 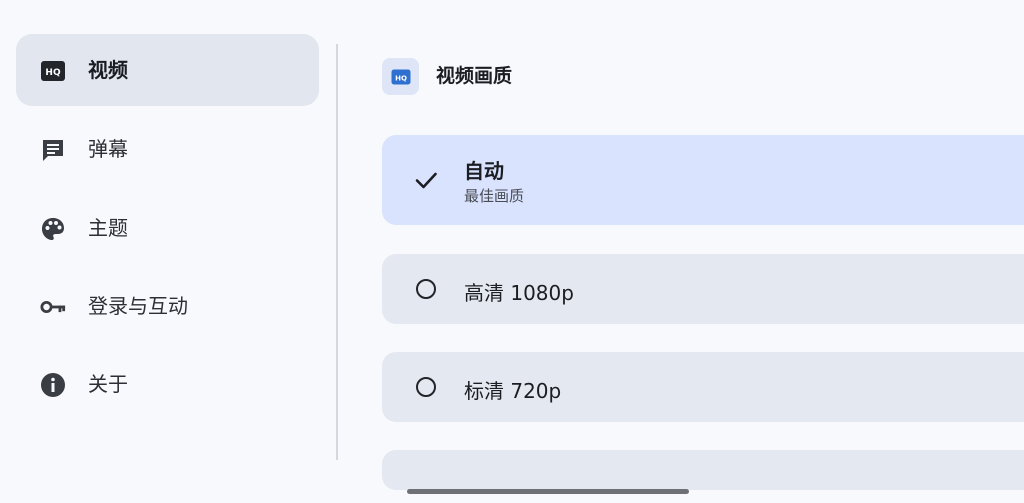 What do you see at coordinates (167, 384) in the screenshot?
I see `sidebar-item-about: 关于` at bounding box center [167, 384].